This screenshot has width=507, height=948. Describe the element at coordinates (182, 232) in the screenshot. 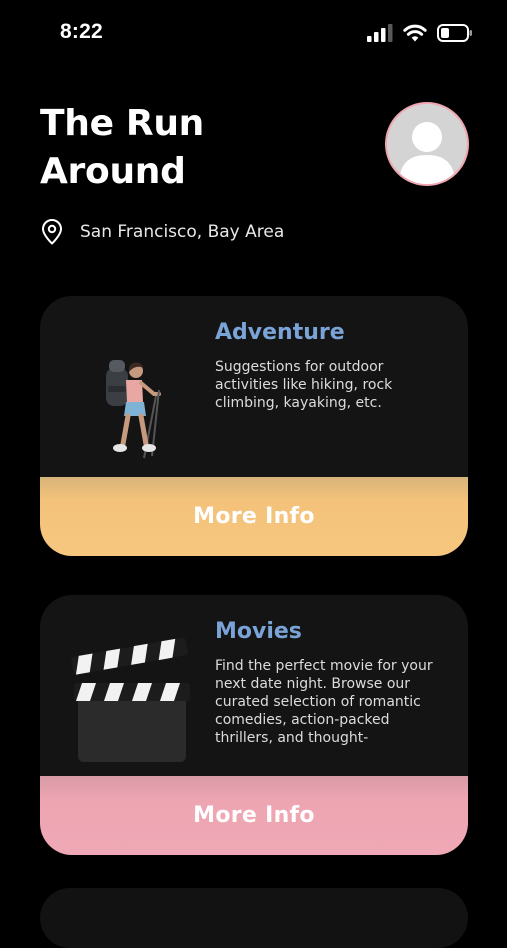

I see `location-label: San Francisco, Bay Area` at that location.